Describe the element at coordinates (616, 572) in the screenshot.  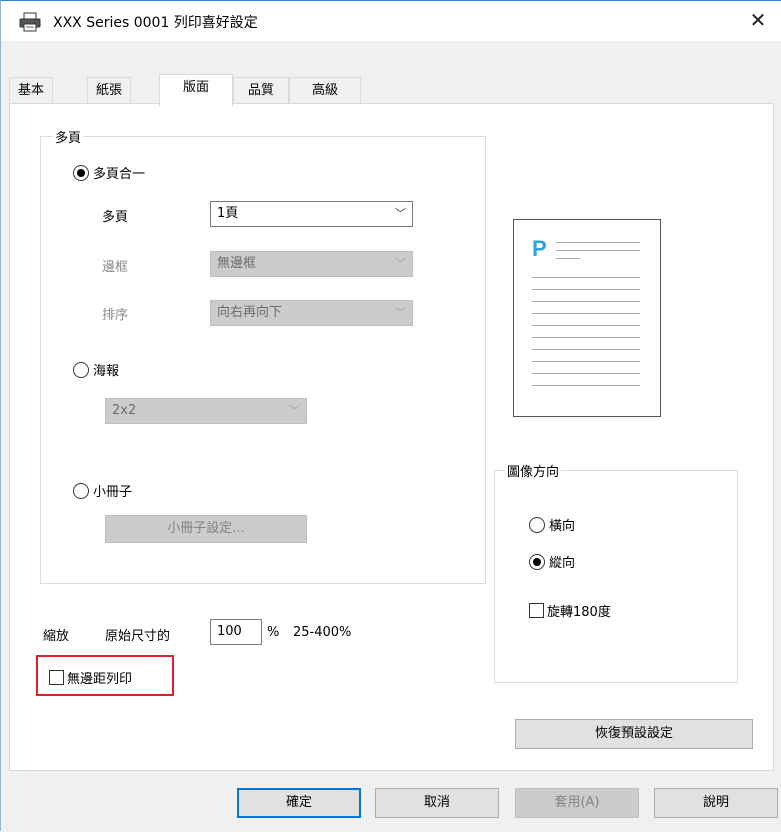
I see `orientation-group: 圖像方向` at that location.